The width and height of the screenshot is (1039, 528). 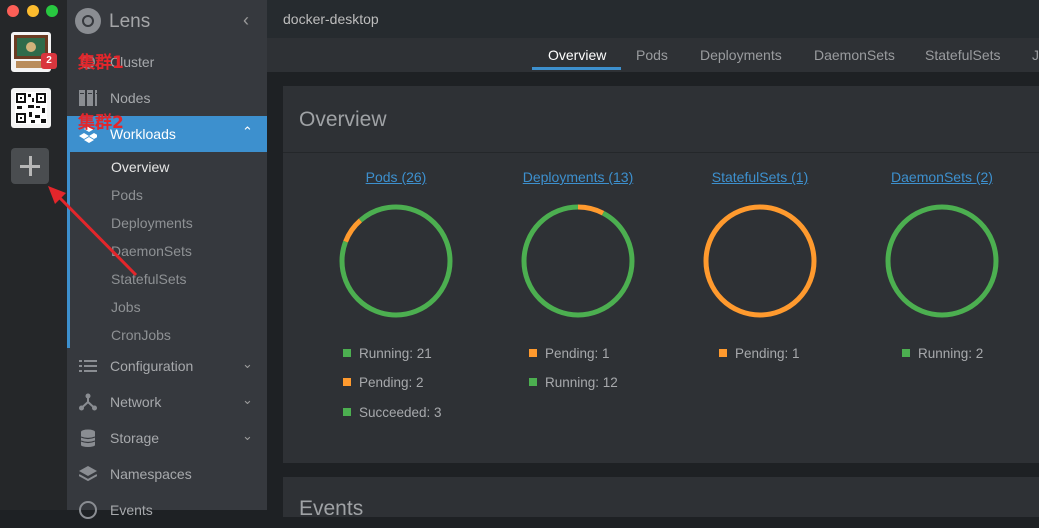 What do you see at coordinates (951, 353) in the screenshot?
I see `legend-label: Running: 2` at bounding box center [951, 353].